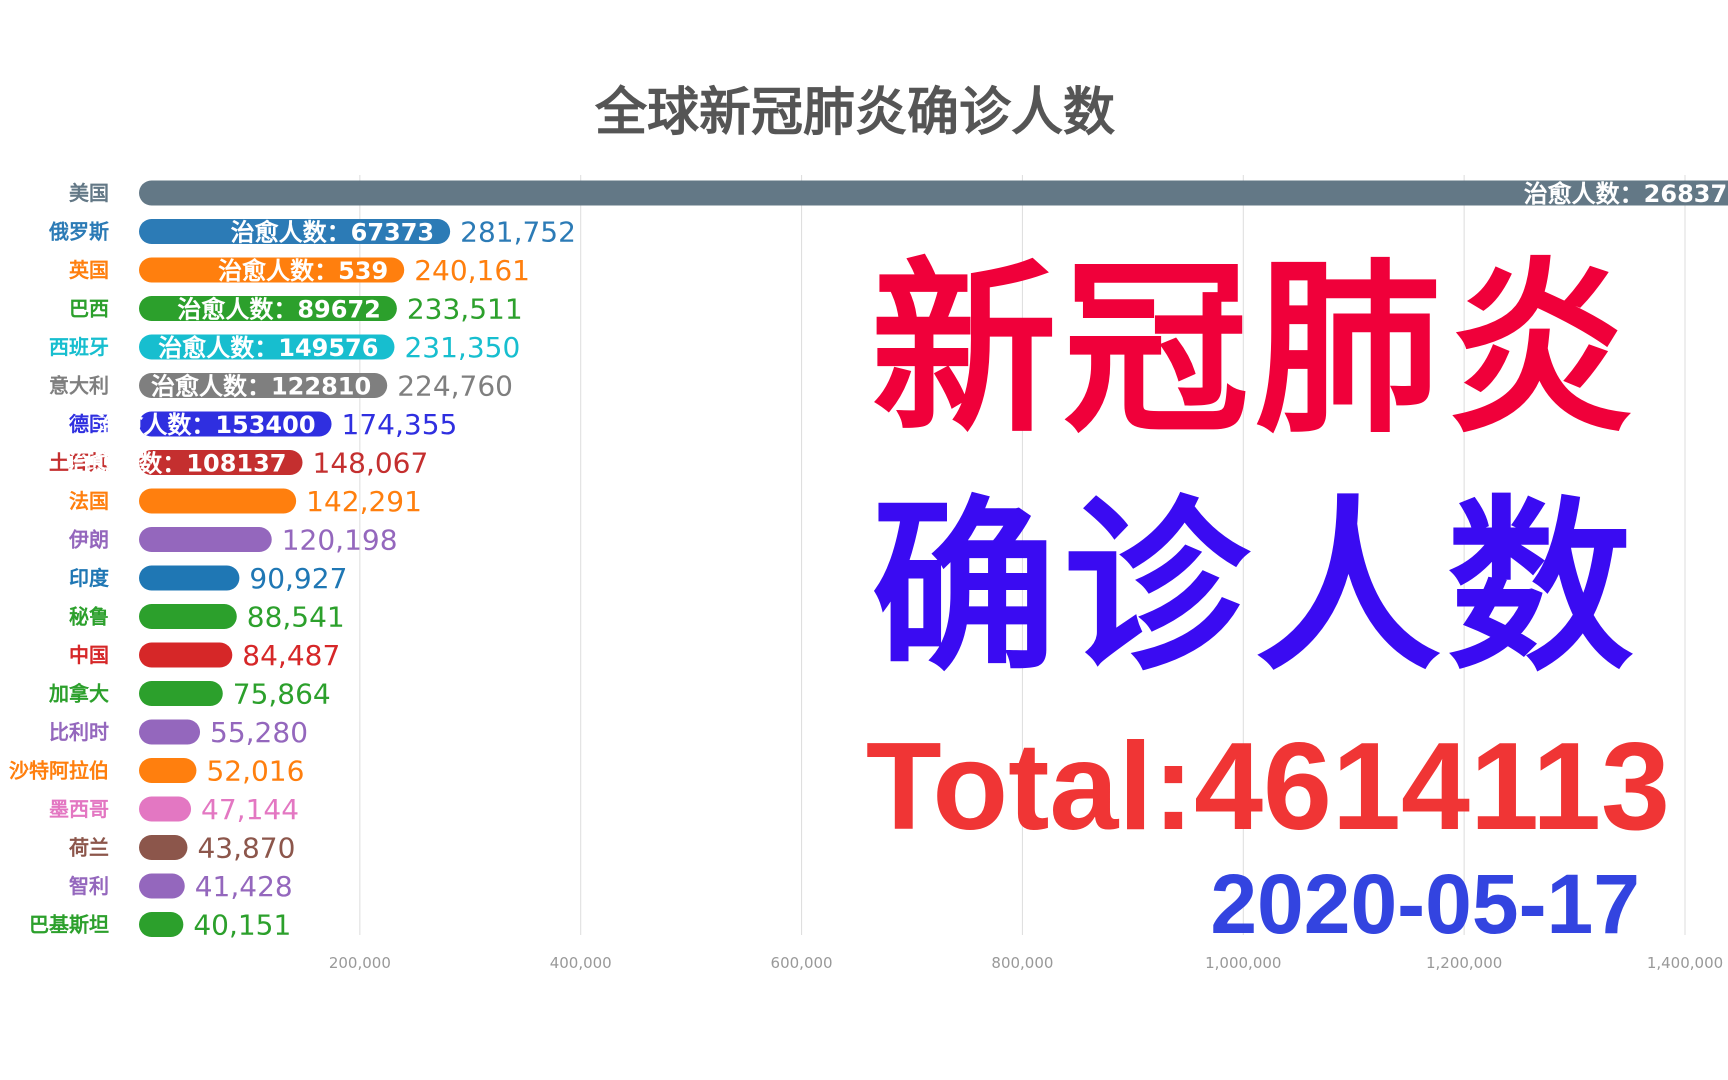 This screenshot has height=1080, width=1728. What do you see at coordinates (340, 540) in the screenshot?
I see `value-label: 120,198` at bounding box center [340, 540].